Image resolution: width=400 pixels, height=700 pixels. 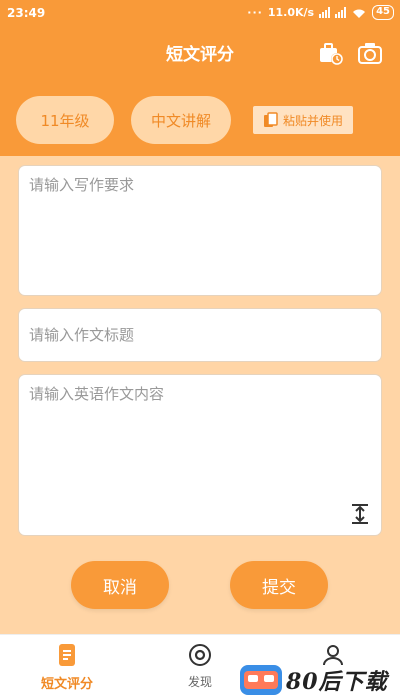 I want to click on nav-label-discover: 发现, so click(x=199, y=682).